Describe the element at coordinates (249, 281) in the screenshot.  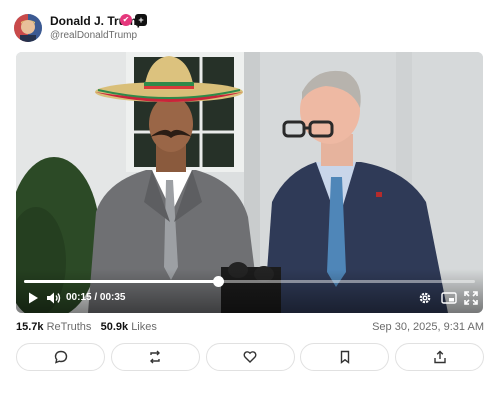
I see `progress-bar` at that location.